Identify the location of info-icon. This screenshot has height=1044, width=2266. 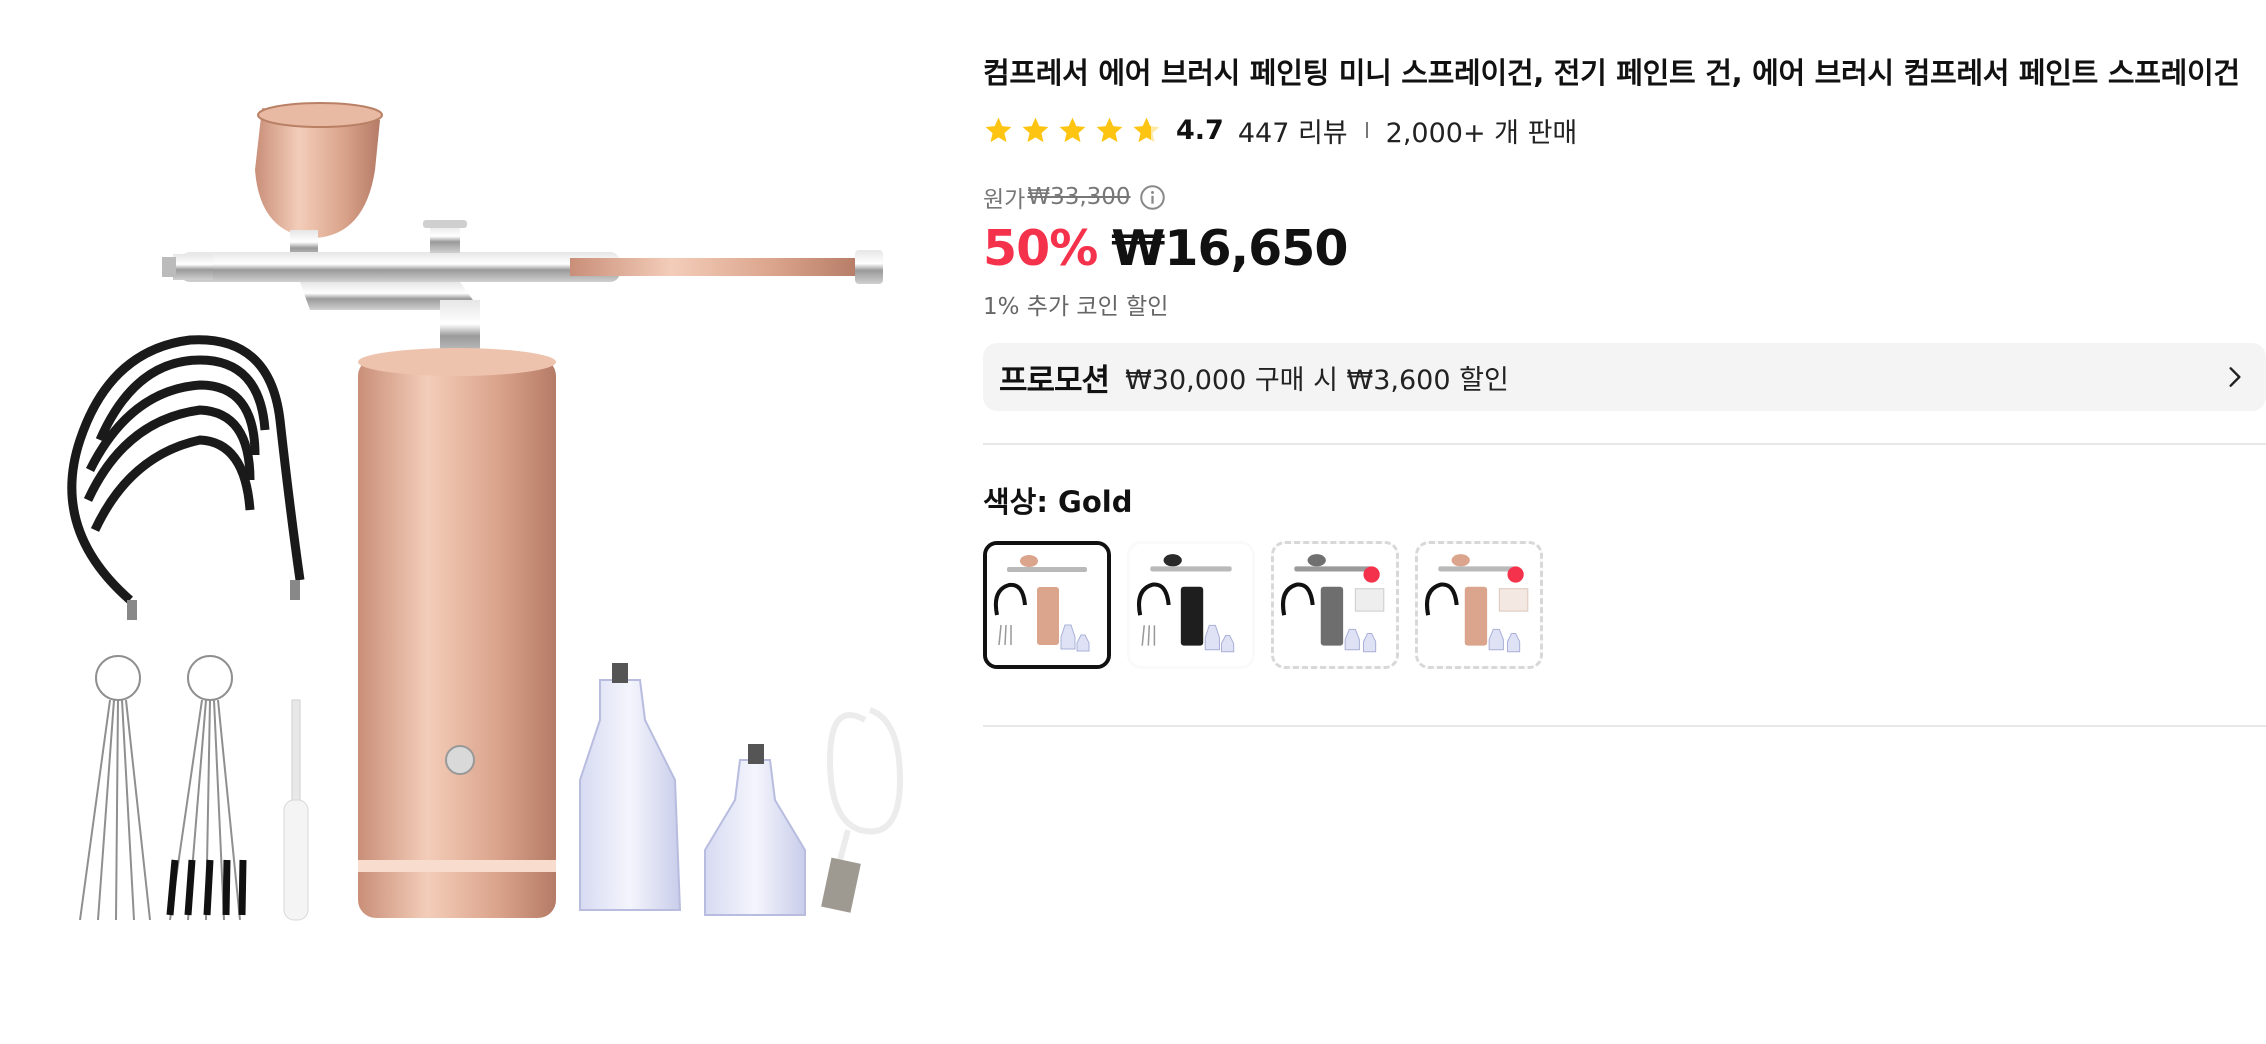
(1152, 197).